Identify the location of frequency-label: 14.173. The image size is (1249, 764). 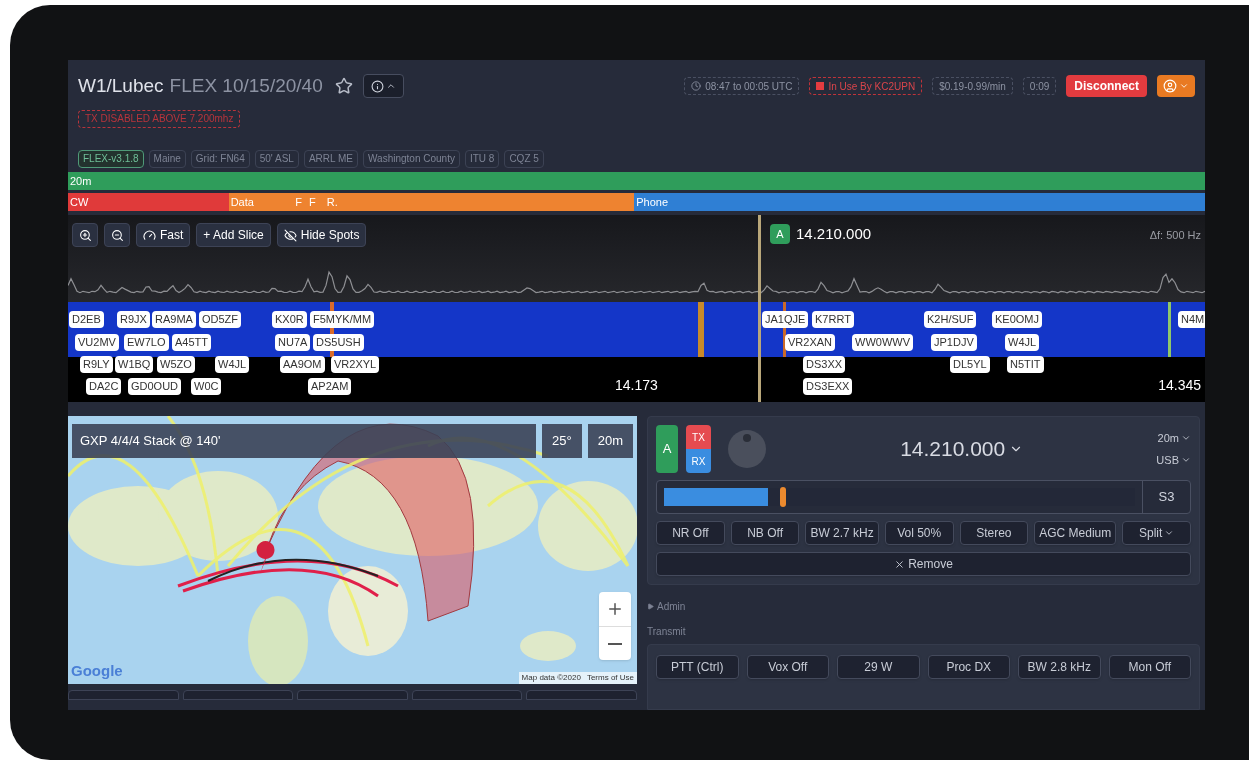
(636, 385).